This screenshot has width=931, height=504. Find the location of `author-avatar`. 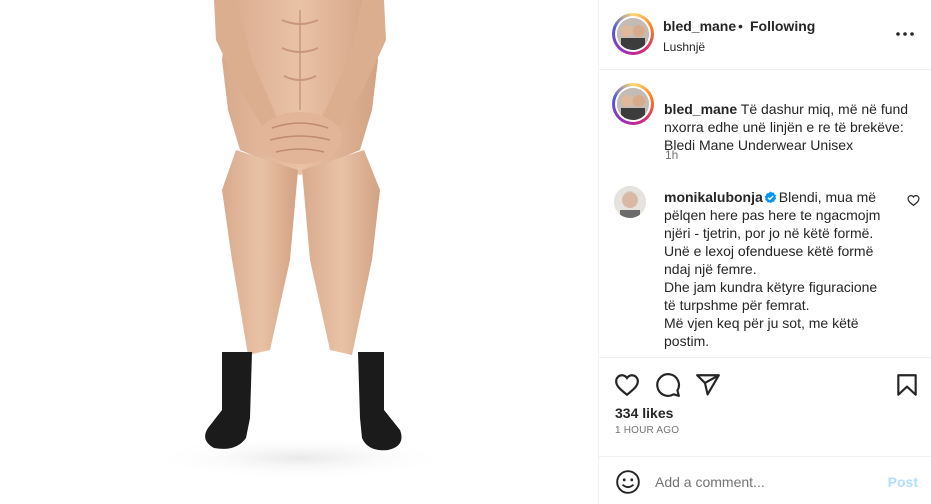

author-avatar is located at coordinates (633, 34).